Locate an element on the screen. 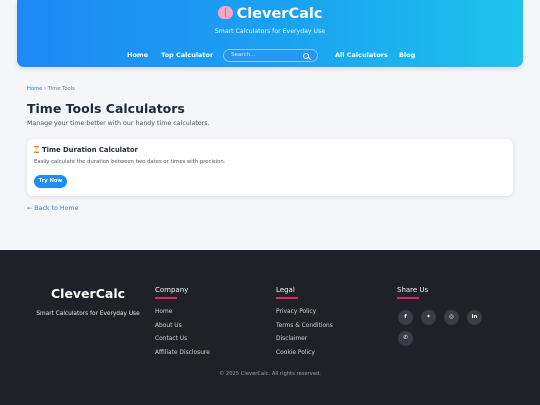 This screenshot has width=540, height=405. footer-share-underline is located at coordinates (408, 298).